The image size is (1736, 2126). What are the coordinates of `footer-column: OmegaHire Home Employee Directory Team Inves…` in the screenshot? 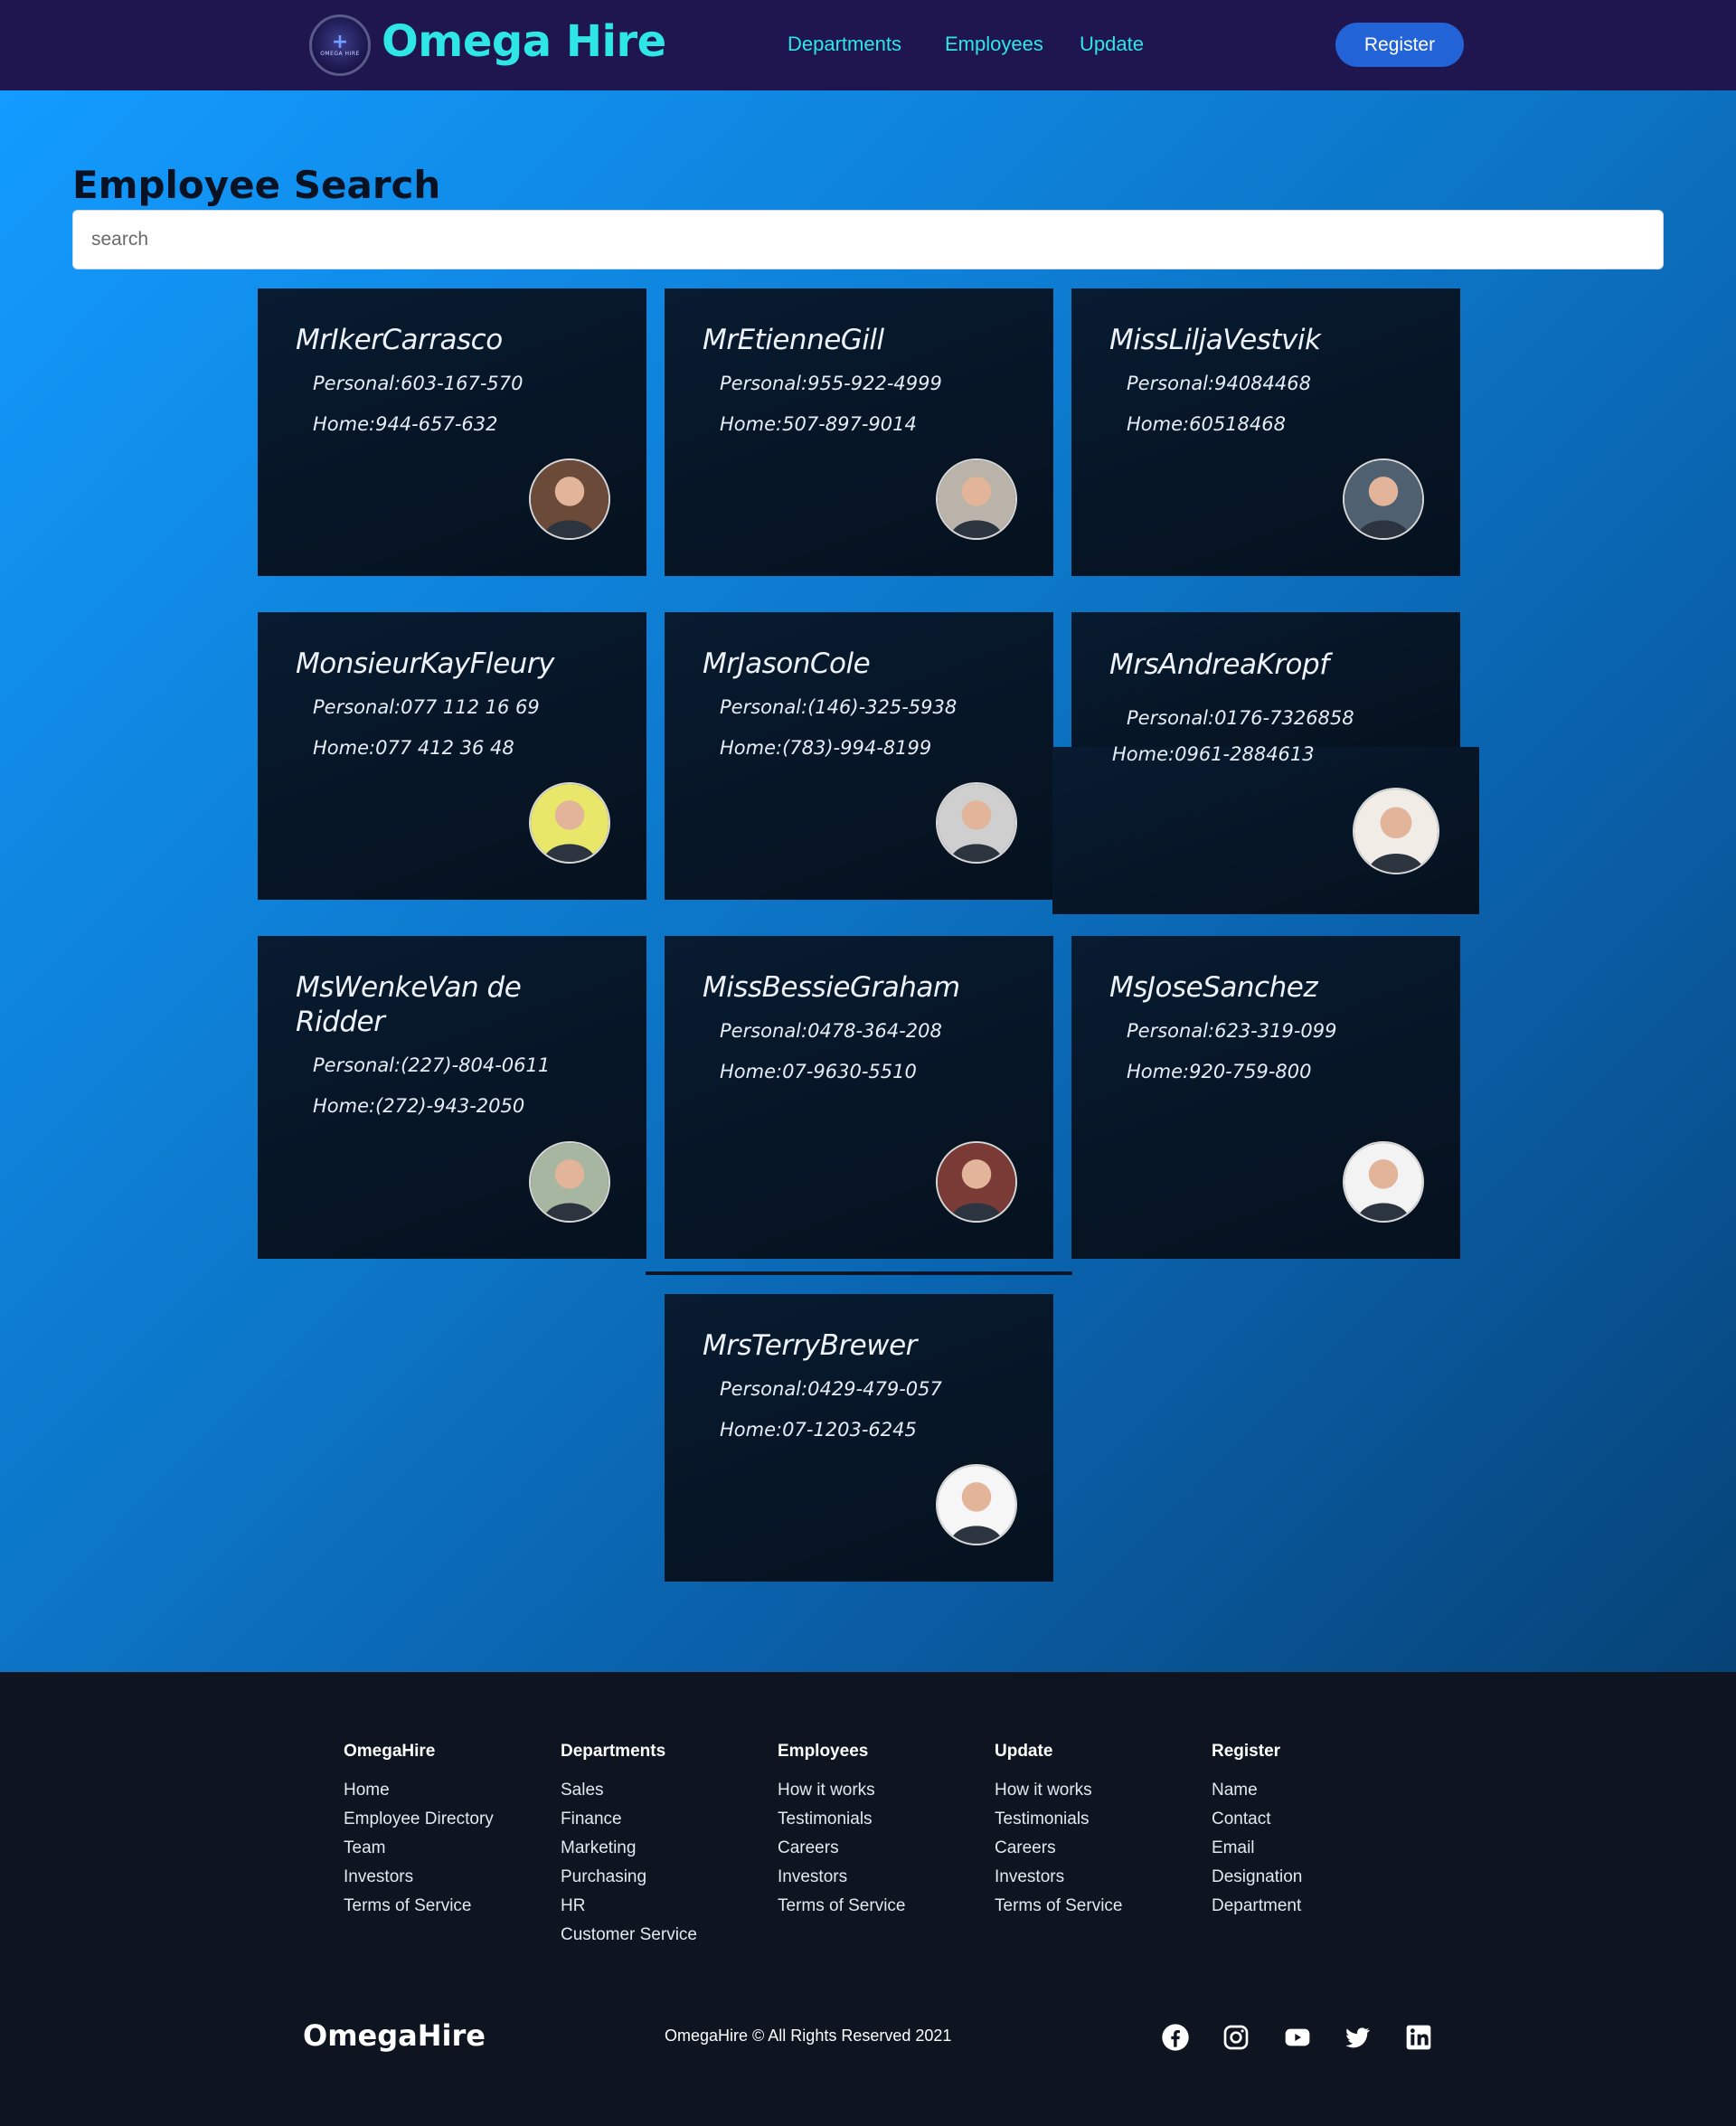 It's located at (419, 1831).